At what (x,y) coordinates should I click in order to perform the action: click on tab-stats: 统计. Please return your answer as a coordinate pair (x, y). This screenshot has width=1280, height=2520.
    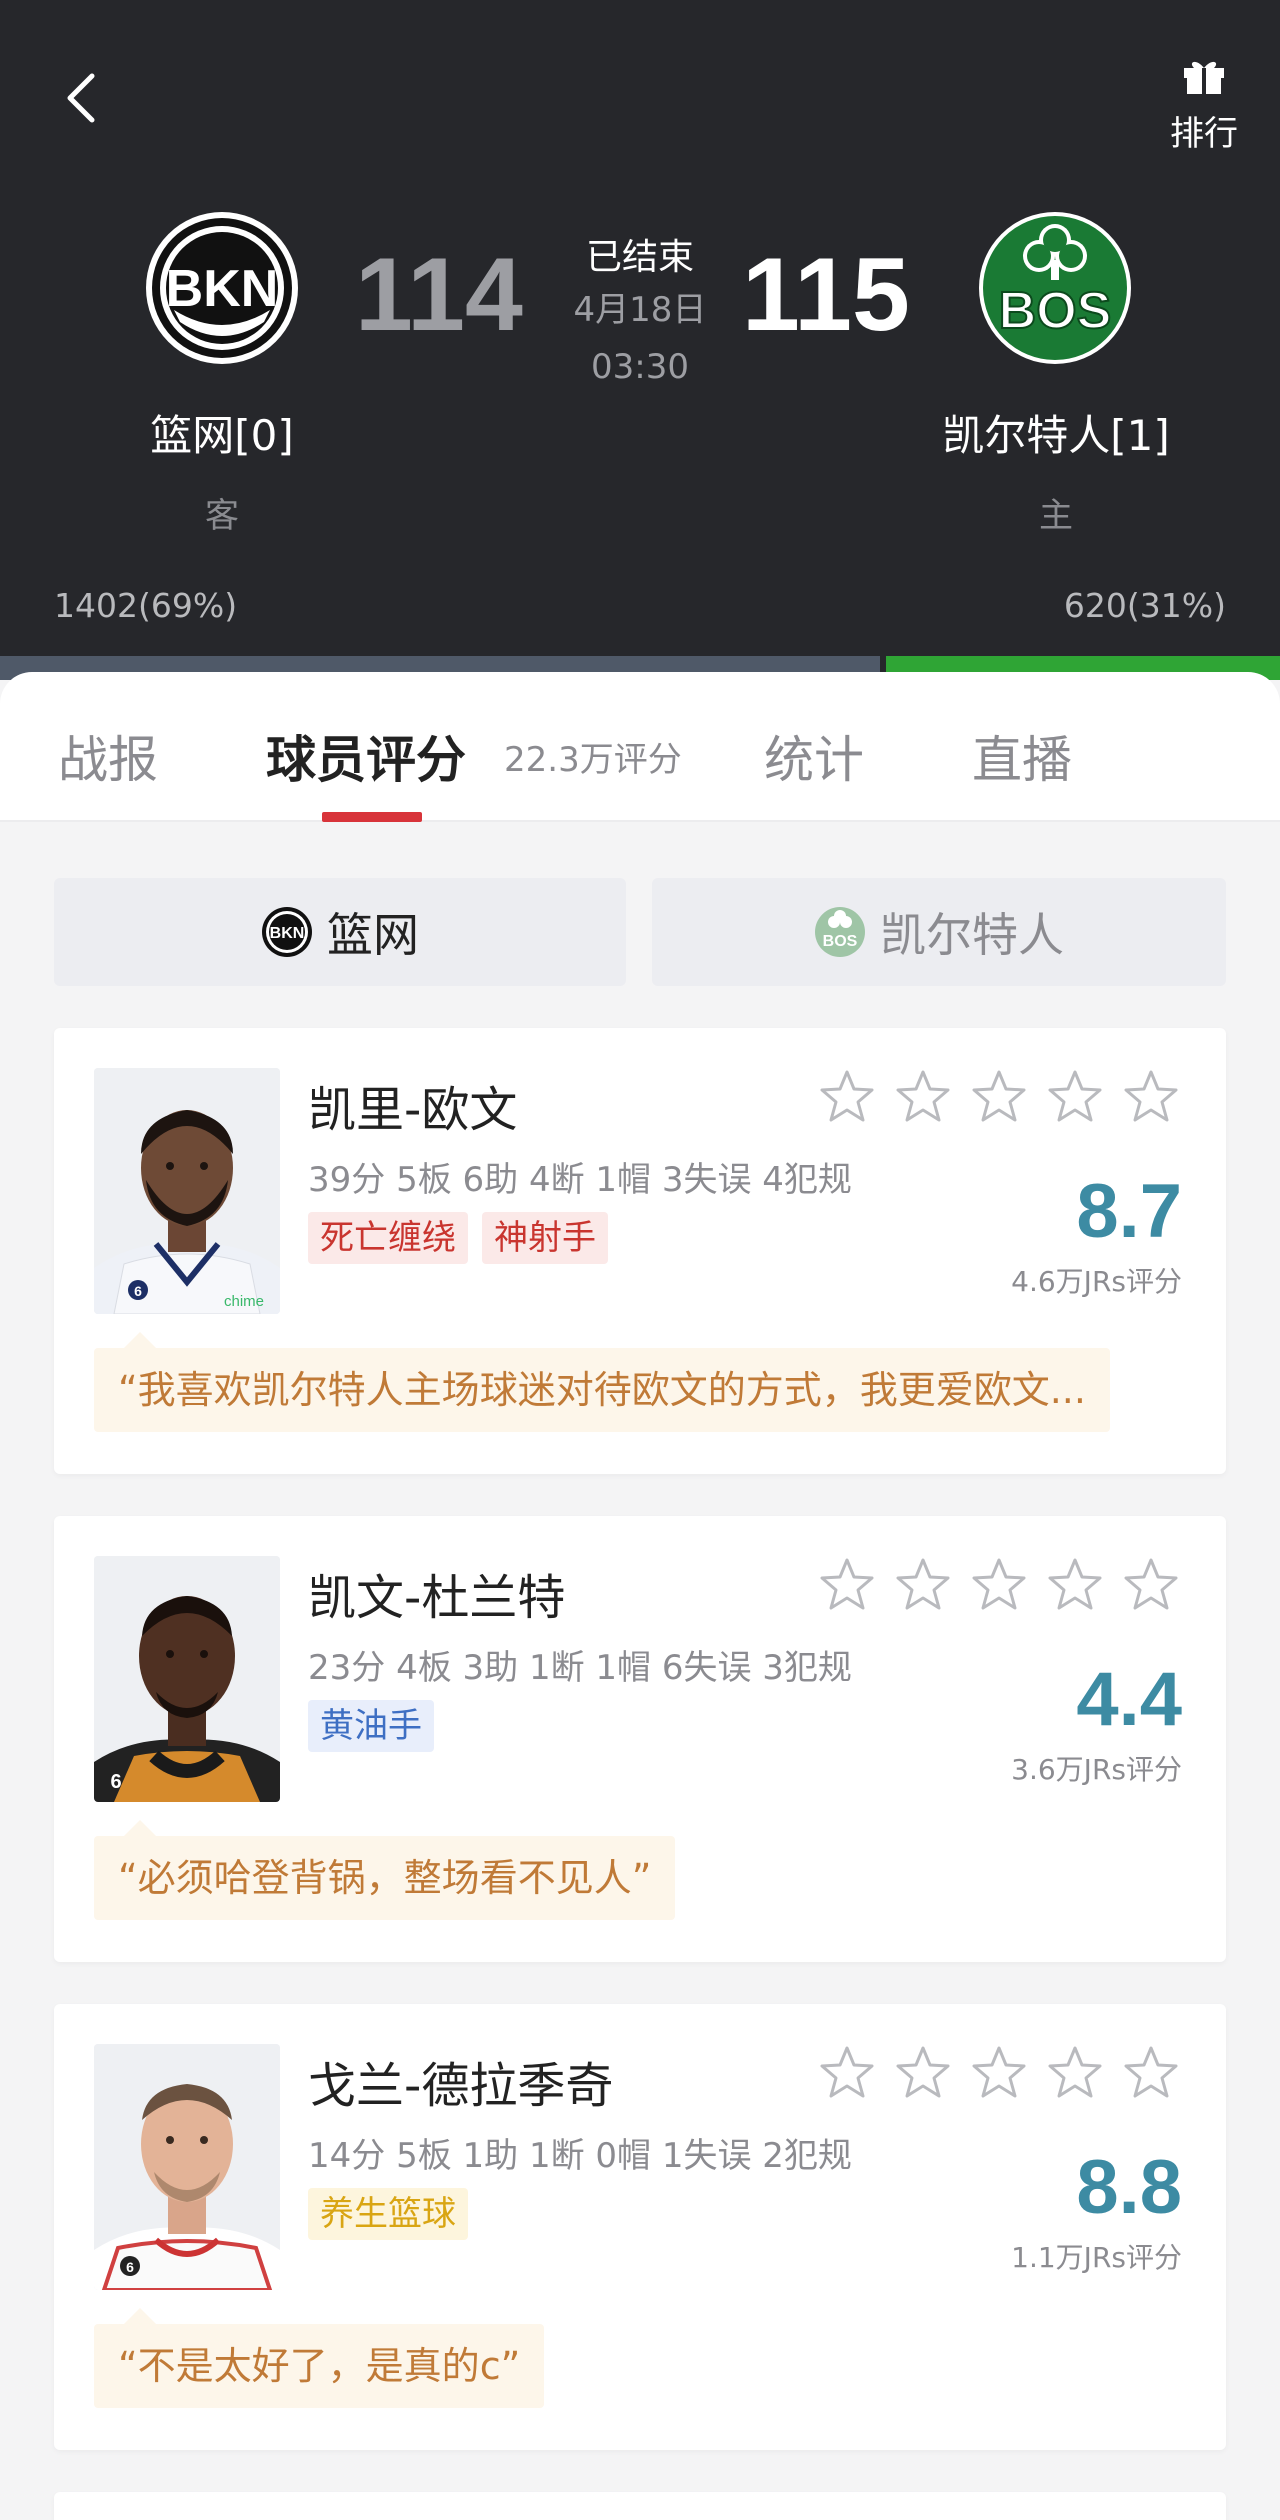
    Looking at the image, I should click on (814, 756).